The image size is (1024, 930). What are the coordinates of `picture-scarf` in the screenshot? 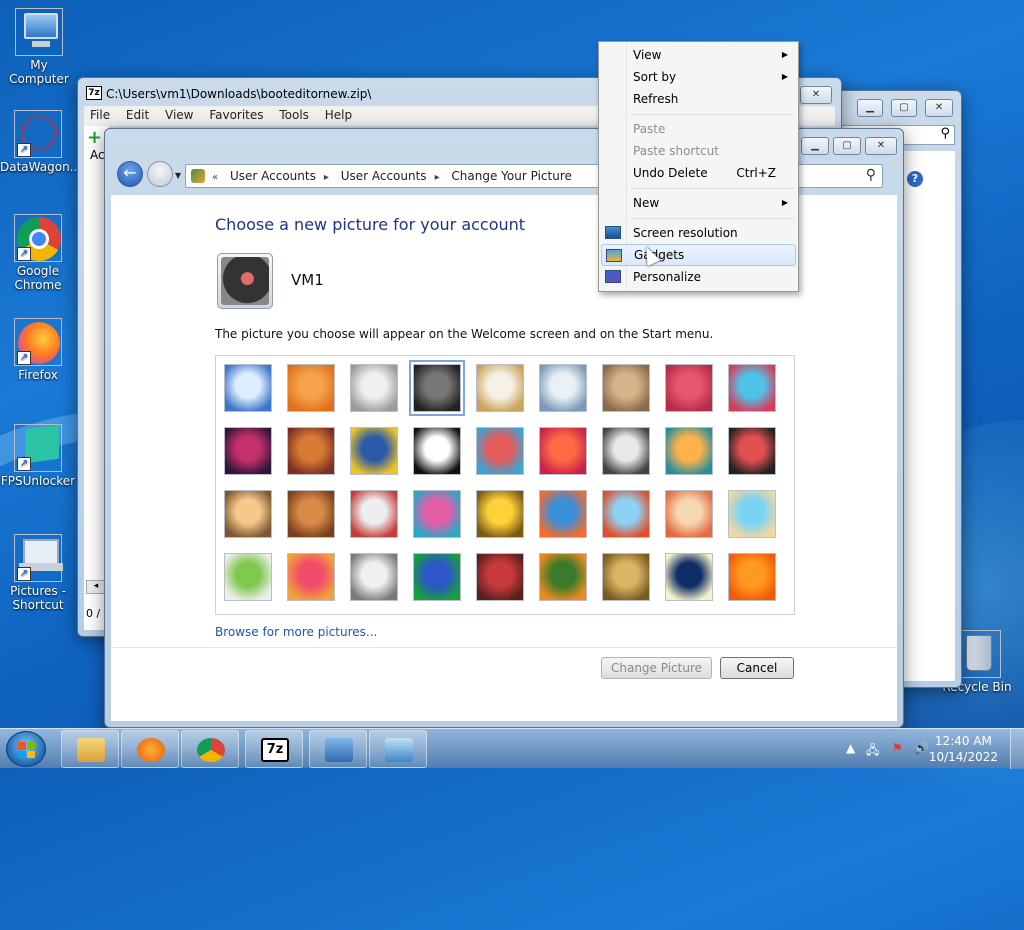 It's located at (437, 514).